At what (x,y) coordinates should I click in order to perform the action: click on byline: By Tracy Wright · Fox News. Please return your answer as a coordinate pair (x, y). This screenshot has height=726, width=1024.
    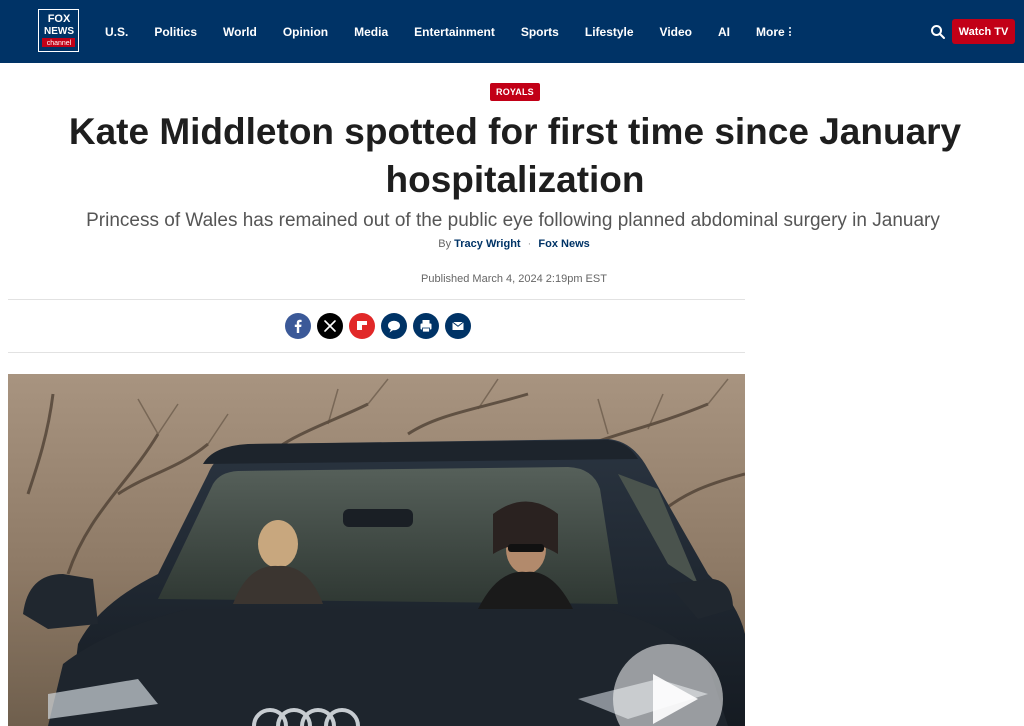
    Looking at the image, I should click on (512, 244).